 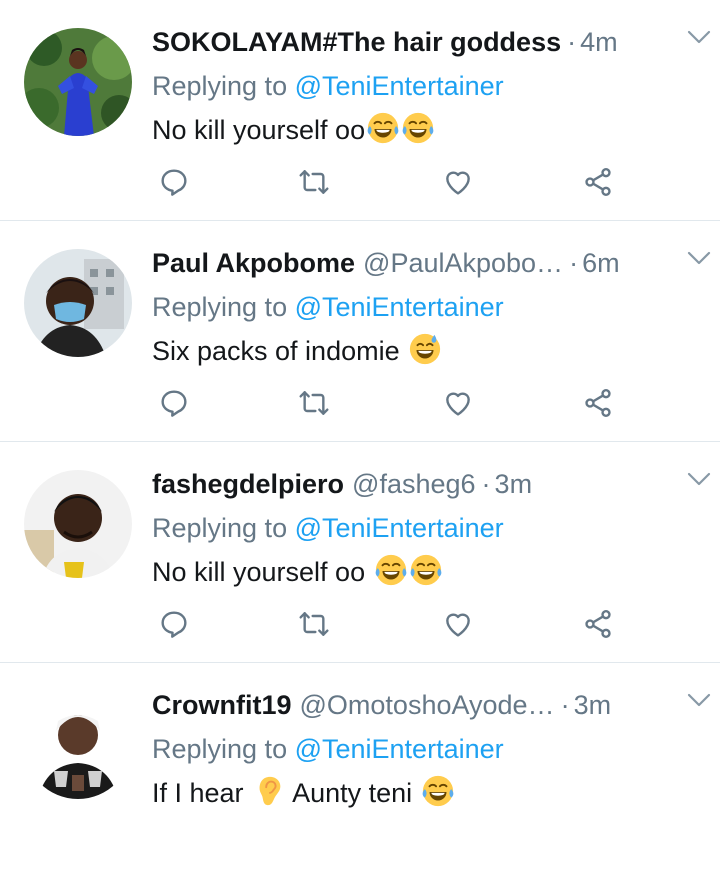 I want to click on username: @fasheg6, so click(x=414, y=484).